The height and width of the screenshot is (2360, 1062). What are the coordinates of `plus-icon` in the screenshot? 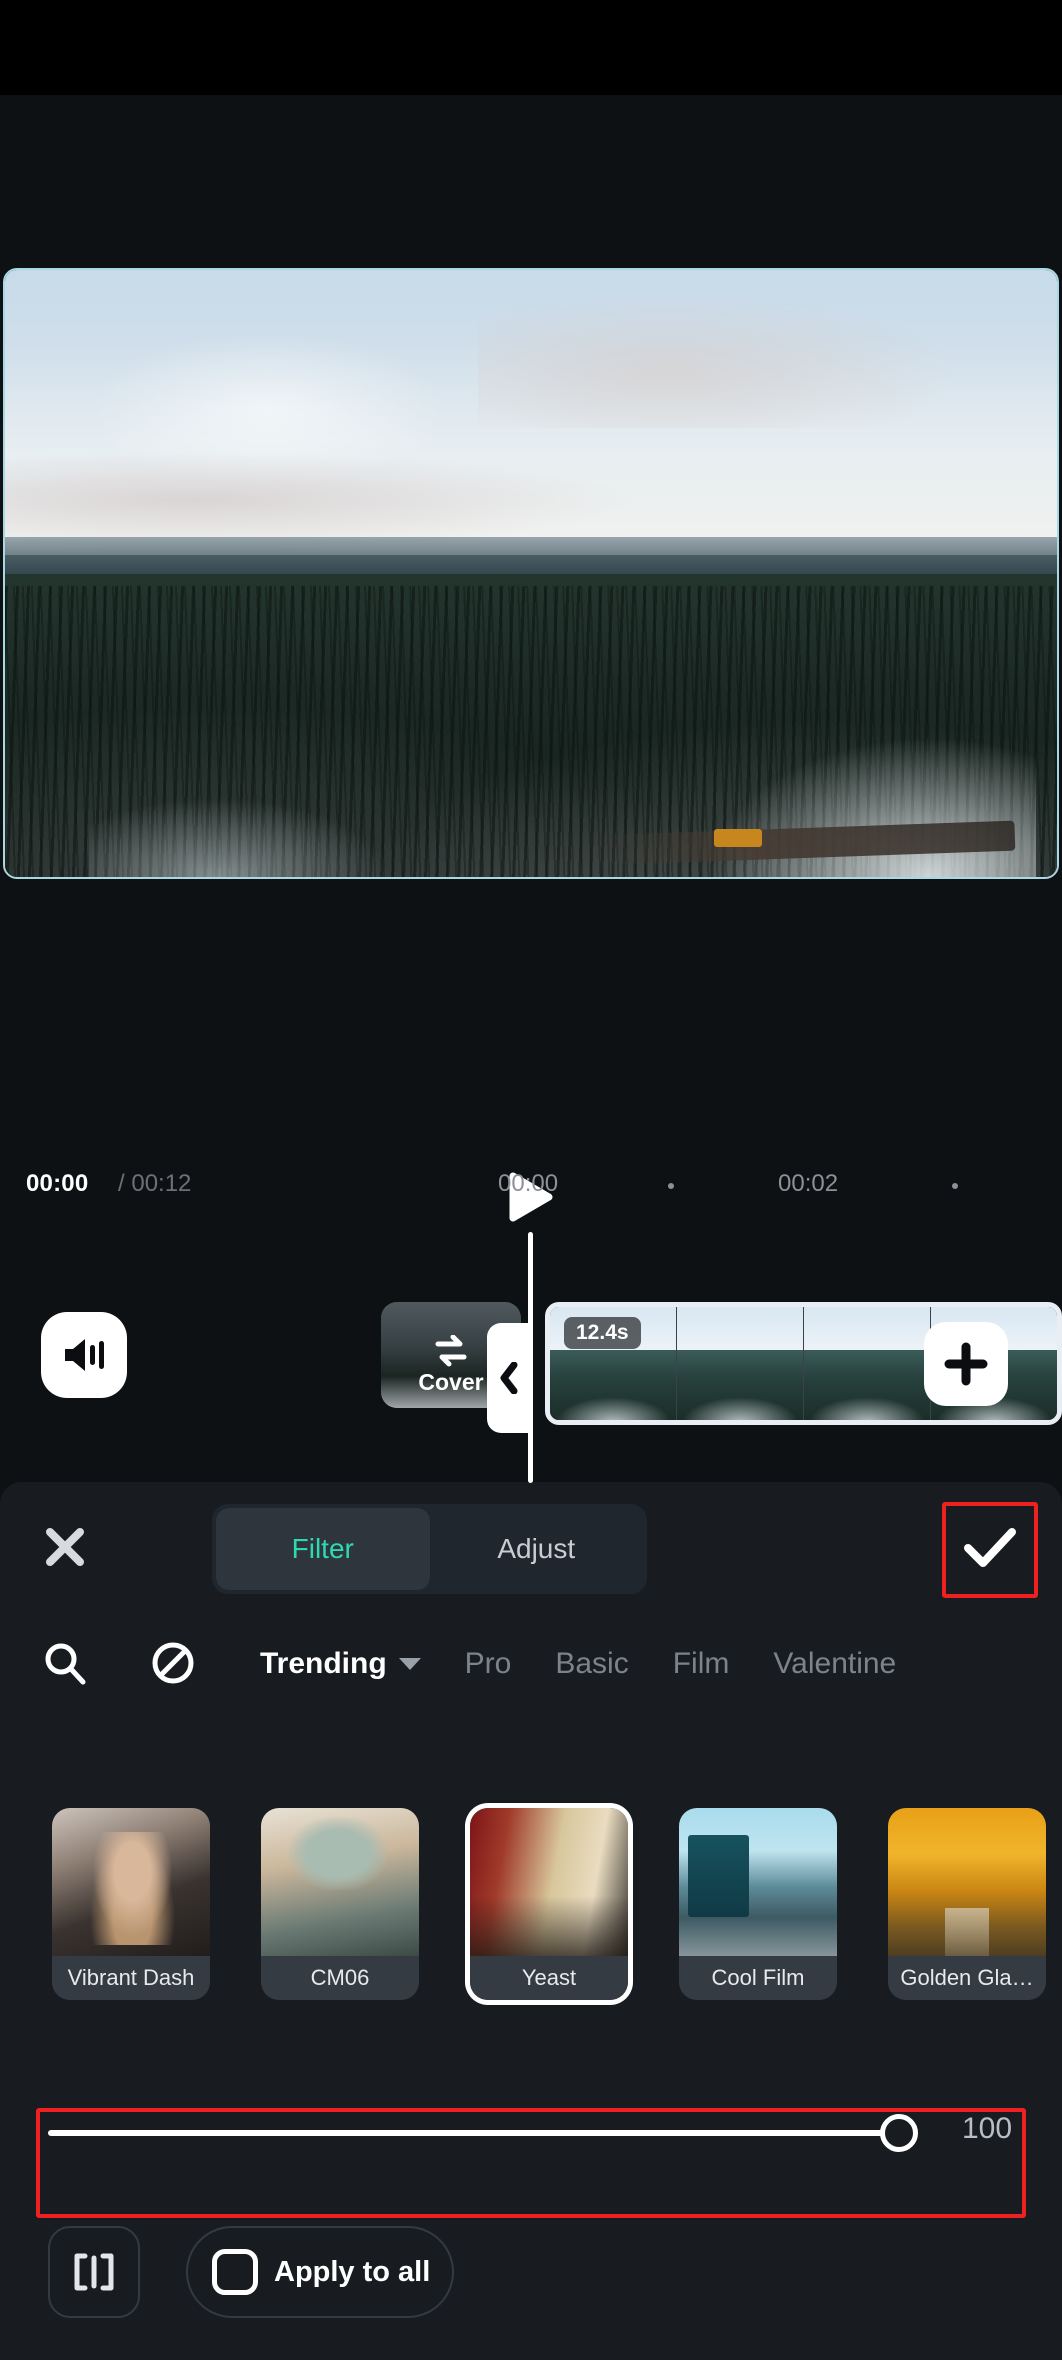 It's located at (966, 1364).